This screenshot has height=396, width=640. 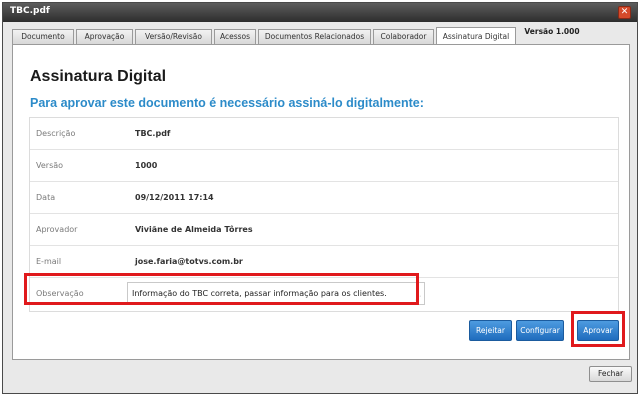 What do you see at coordinates (324, 134) in the screenshot?
I see `row-descricao: Descrição TBC.pdf` at bounding box center [324, 134].